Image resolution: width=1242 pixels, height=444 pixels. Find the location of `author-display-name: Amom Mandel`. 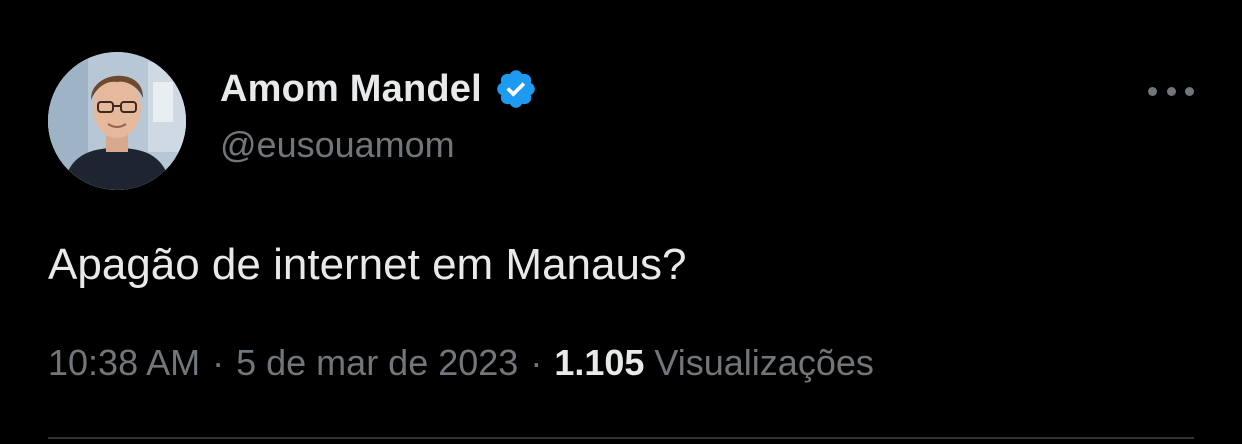

author-display-name: Amom Mandel is located at coordinates (351, 89).